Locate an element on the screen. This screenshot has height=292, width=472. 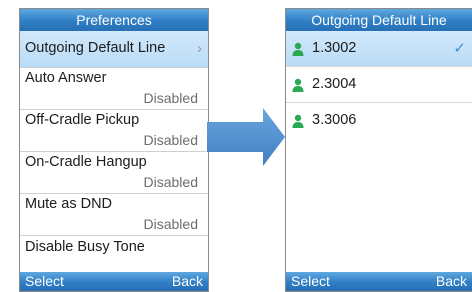
menu-item-label: Off-Cradle Pickup is located at coordinates (82, 120).